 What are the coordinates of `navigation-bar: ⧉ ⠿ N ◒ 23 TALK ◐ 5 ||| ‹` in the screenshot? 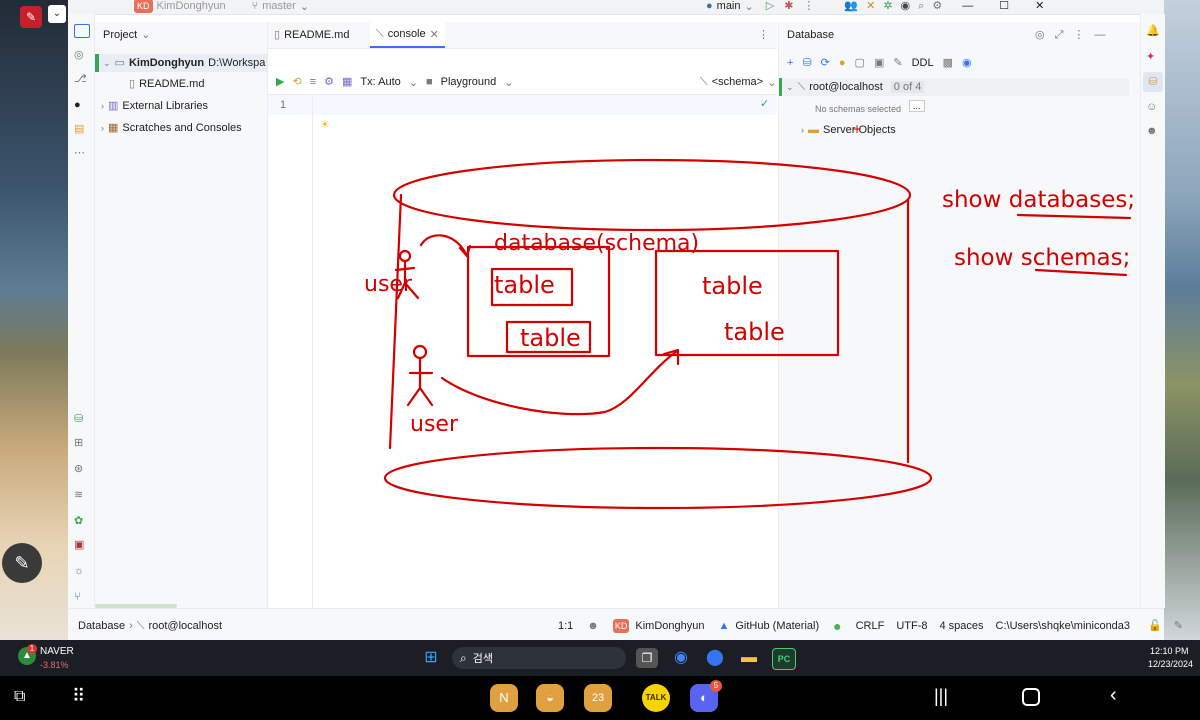 It's located at (600, 698).